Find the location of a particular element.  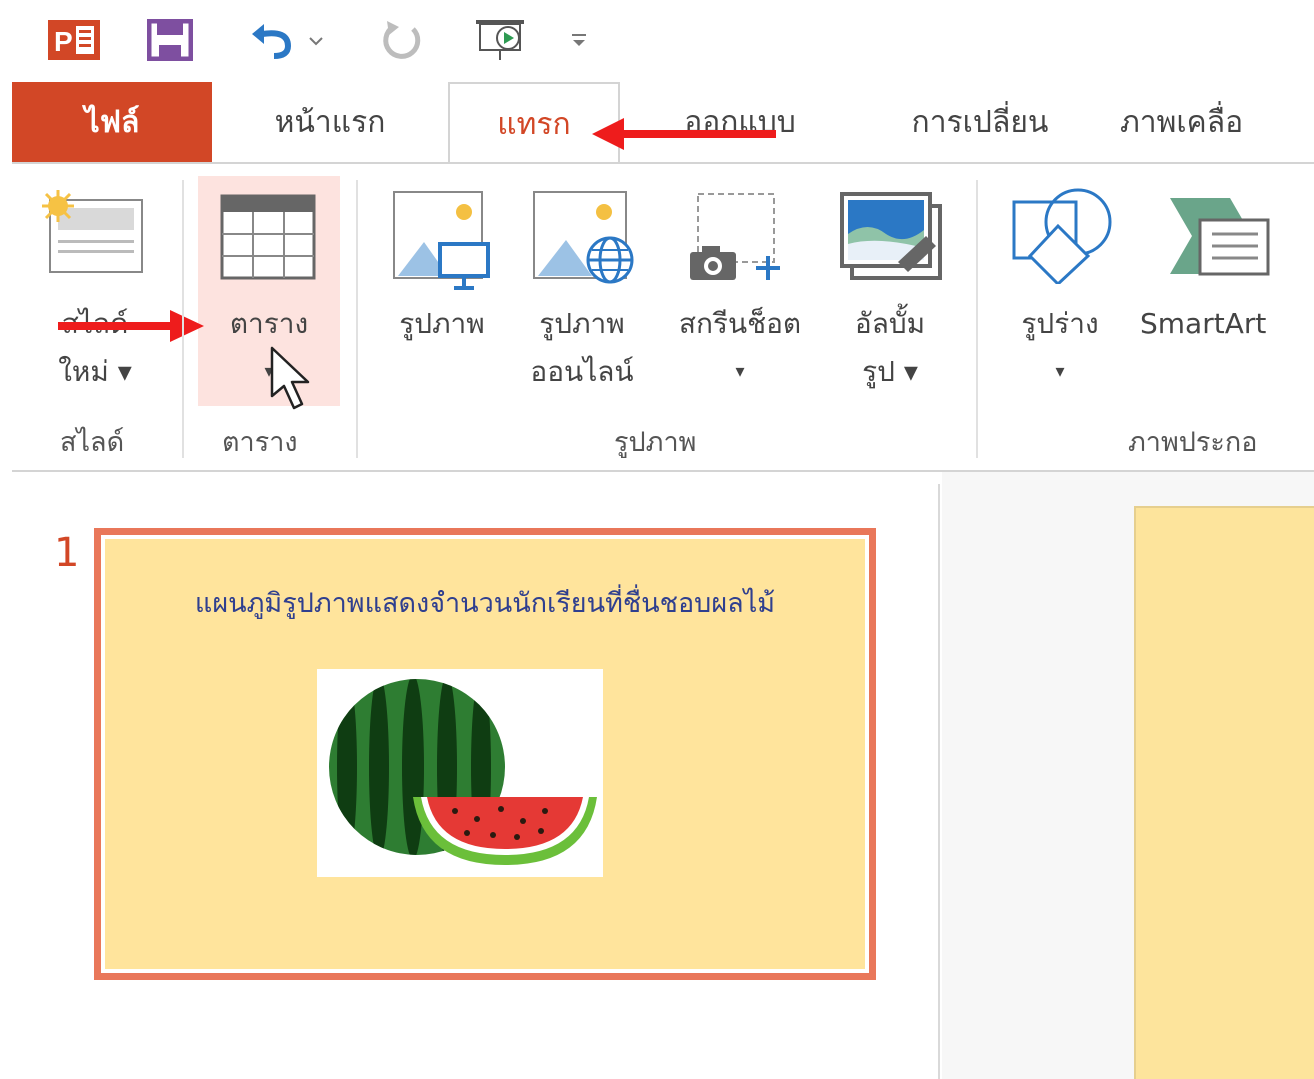

group-label-images: รูปภาพ is located at coordinates (655, 442).